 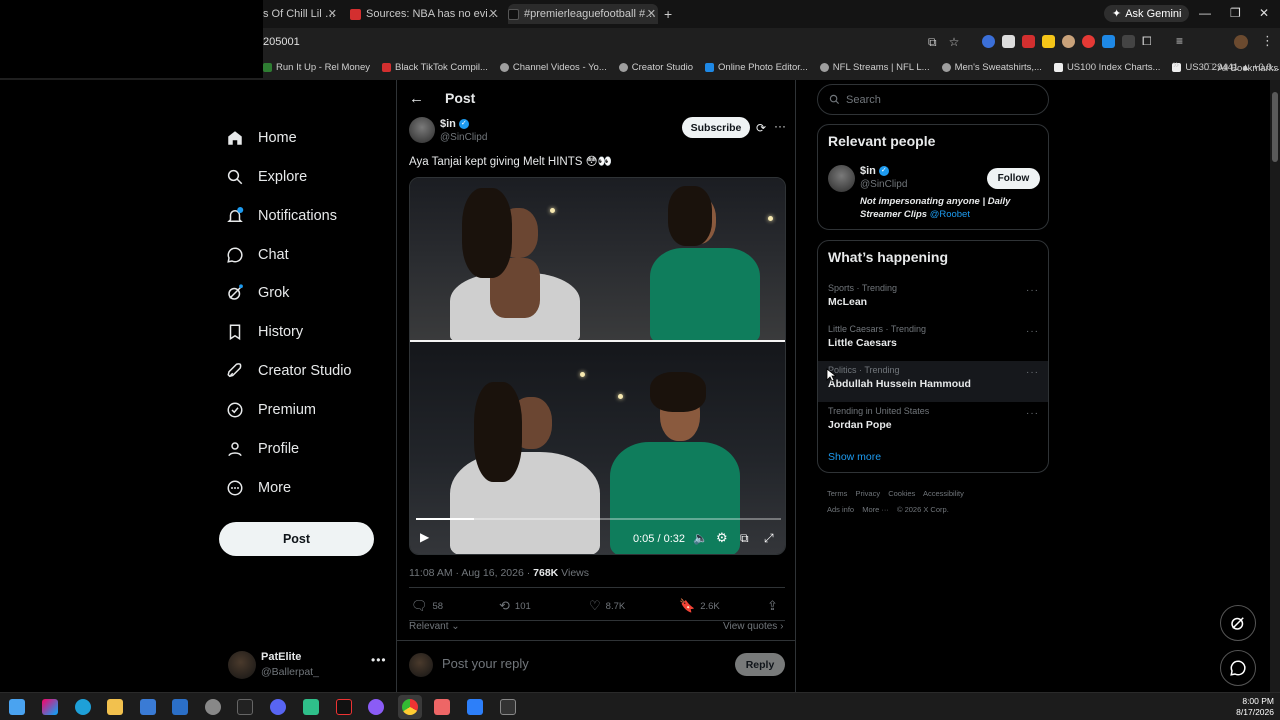 What do you see at coordinates (425, 14) in the screenshot?
I see `tab-nba-sources: Sources: NBA has no evidence ✕` at bounding box center [425, 14].